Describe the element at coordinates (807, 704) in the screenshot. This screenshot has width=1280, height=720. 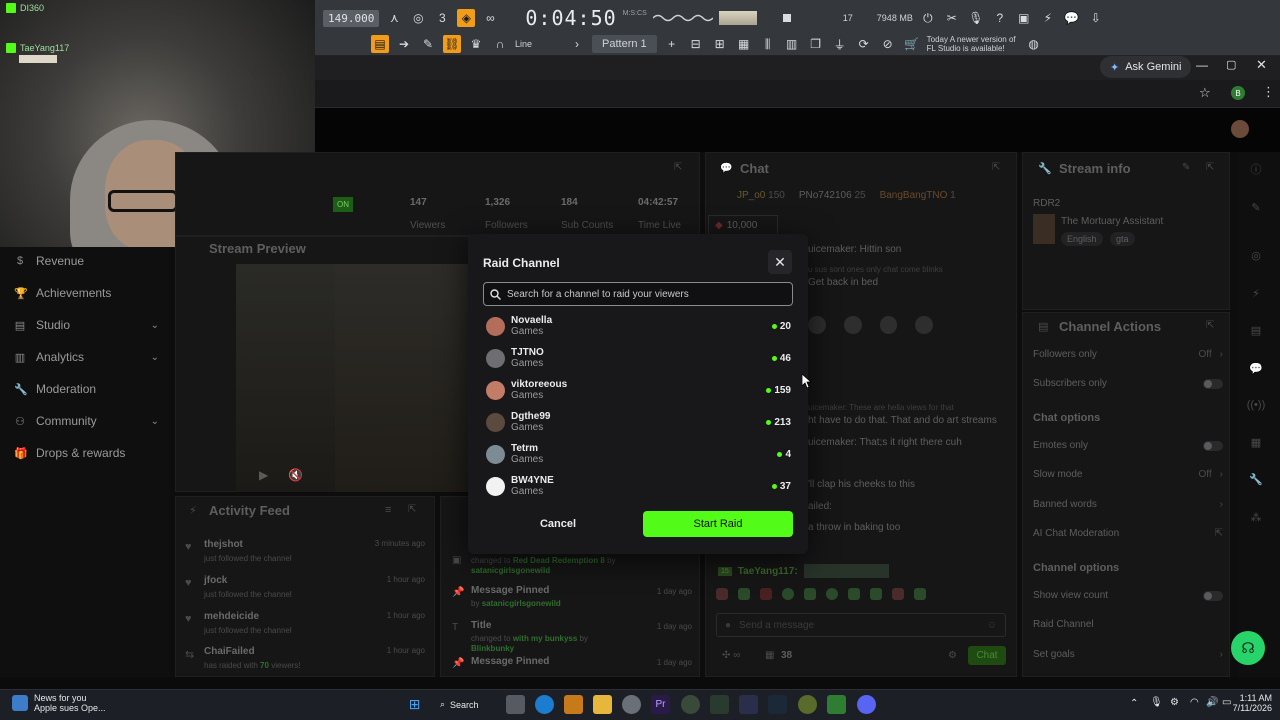
I see `app3-icon` at that location.